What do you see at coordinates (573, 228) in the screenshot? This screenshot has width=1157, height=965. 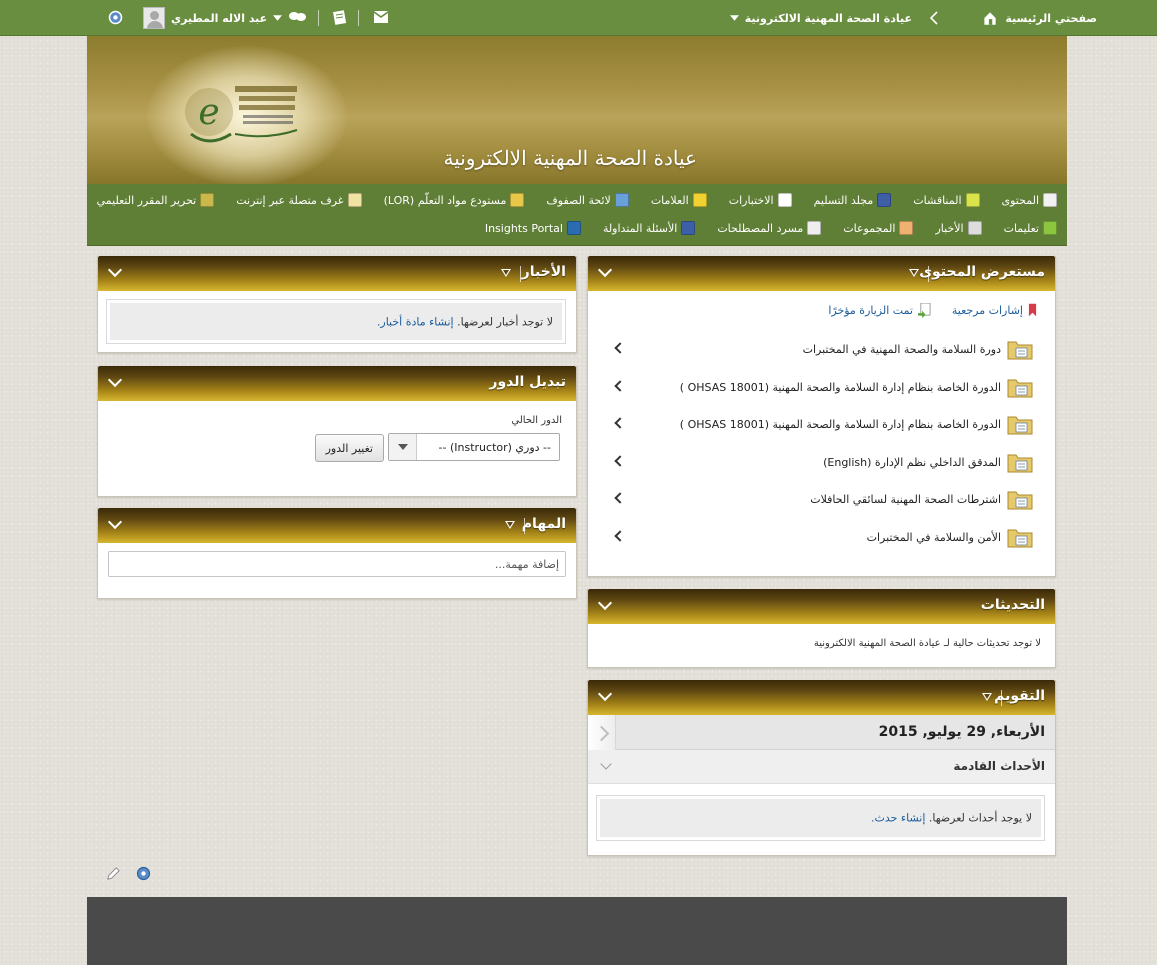 I see `insights-icon` at bounding box center [573, 228].